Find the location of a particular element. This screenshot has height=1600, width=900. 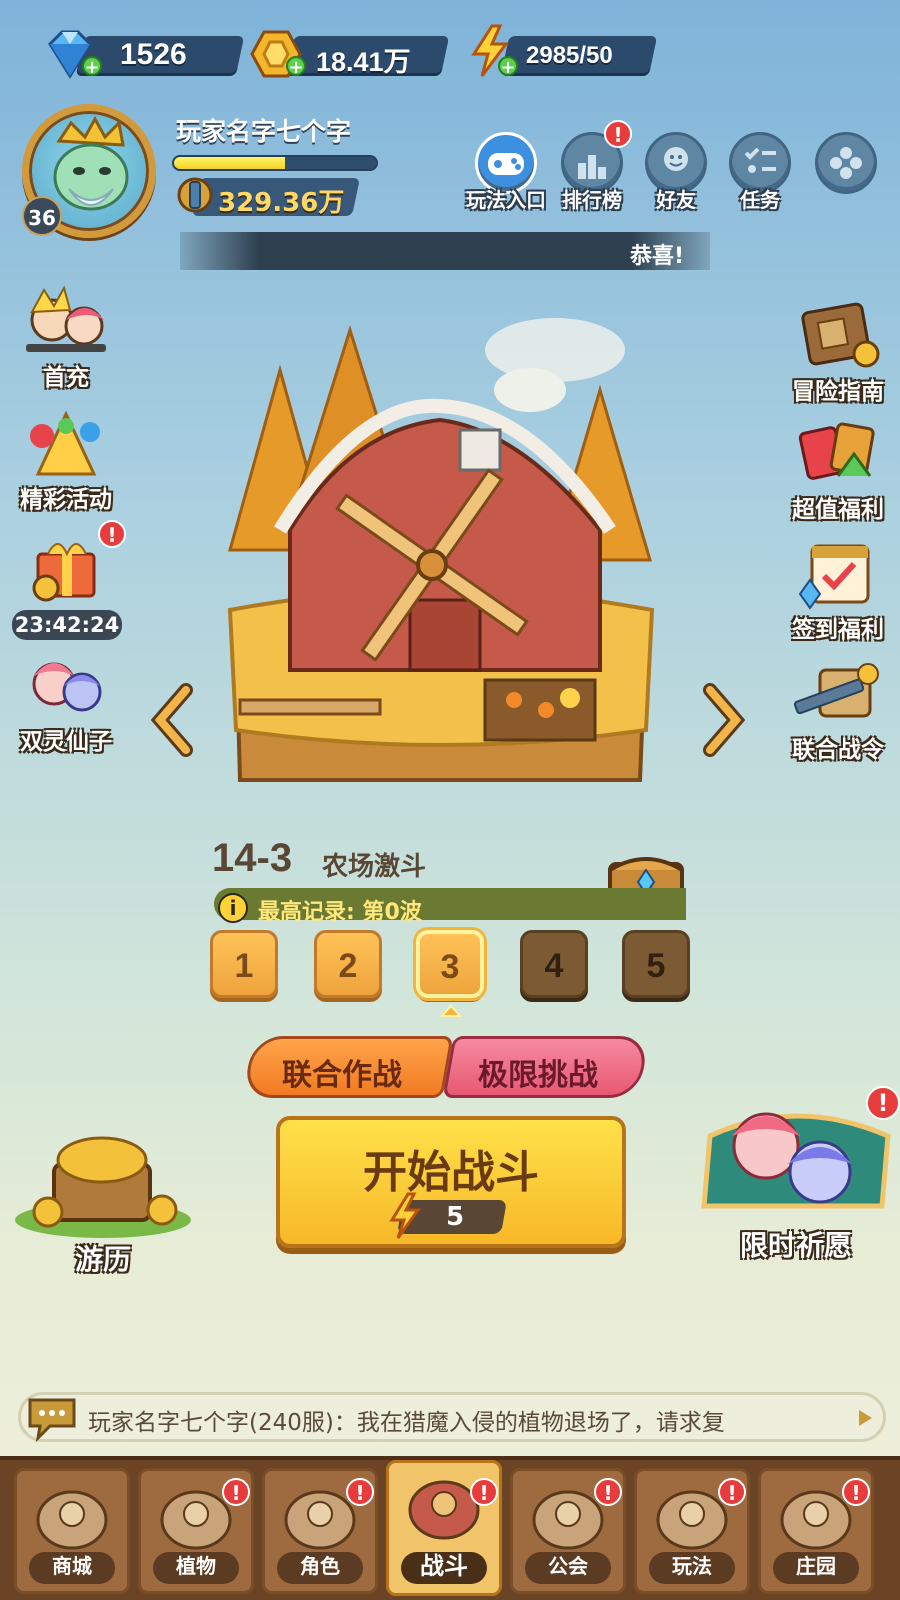

energy-count: 2985/50 is located at coordinates (569, 55).